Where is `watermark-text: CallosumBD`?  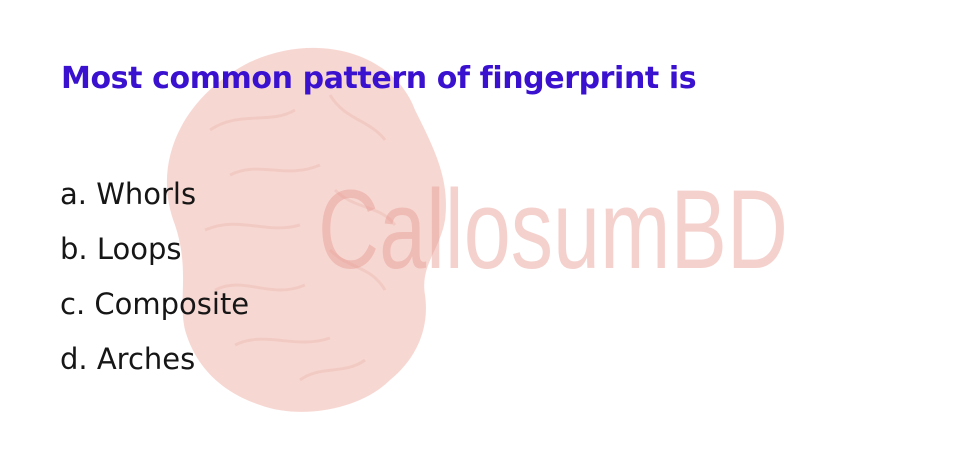
watermark-text: CallosumBD is located at coordinates (553, 229).